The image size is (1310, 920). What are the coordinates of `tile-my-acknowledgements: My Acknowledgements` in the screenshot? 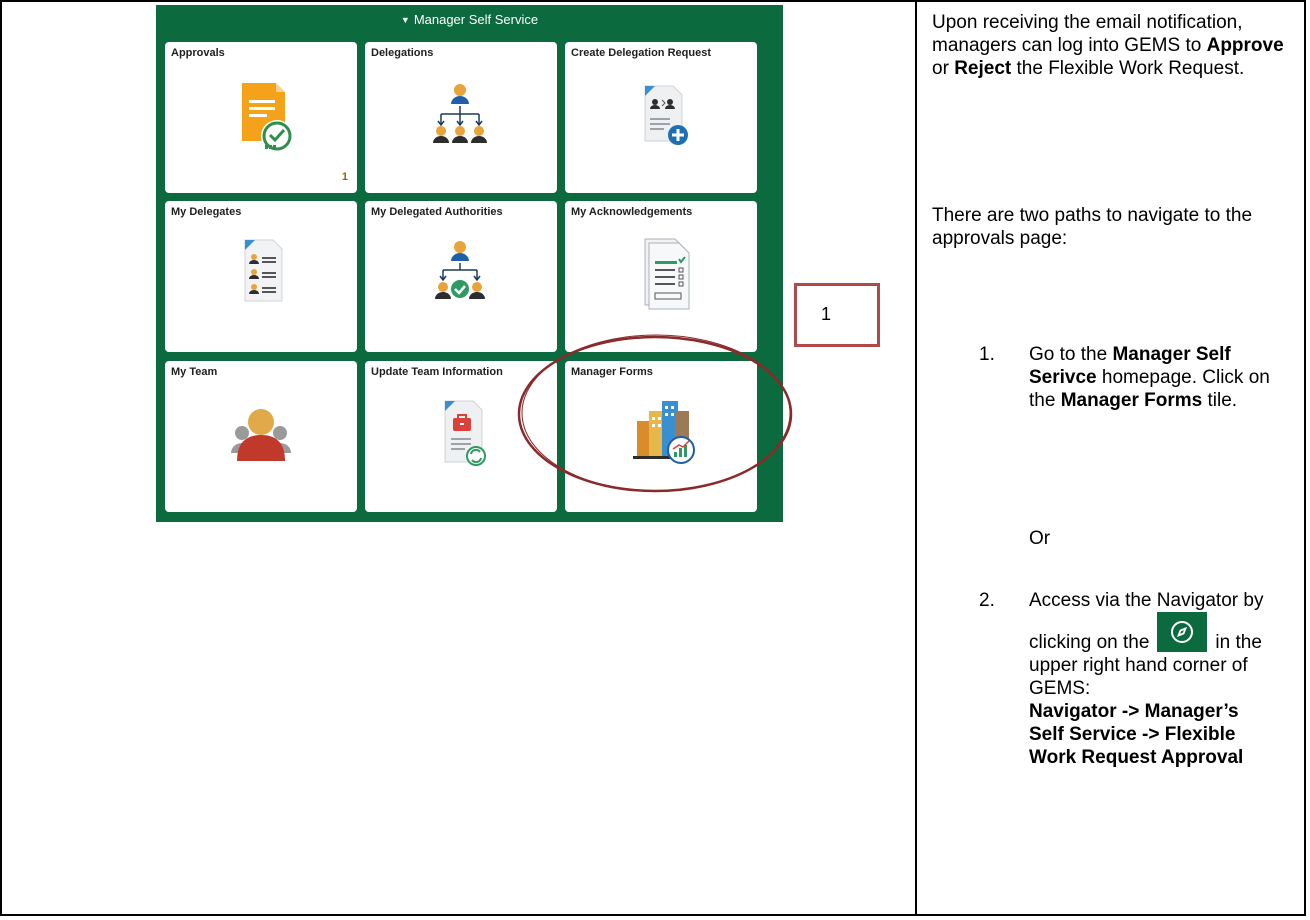 It's located at (661, 276).